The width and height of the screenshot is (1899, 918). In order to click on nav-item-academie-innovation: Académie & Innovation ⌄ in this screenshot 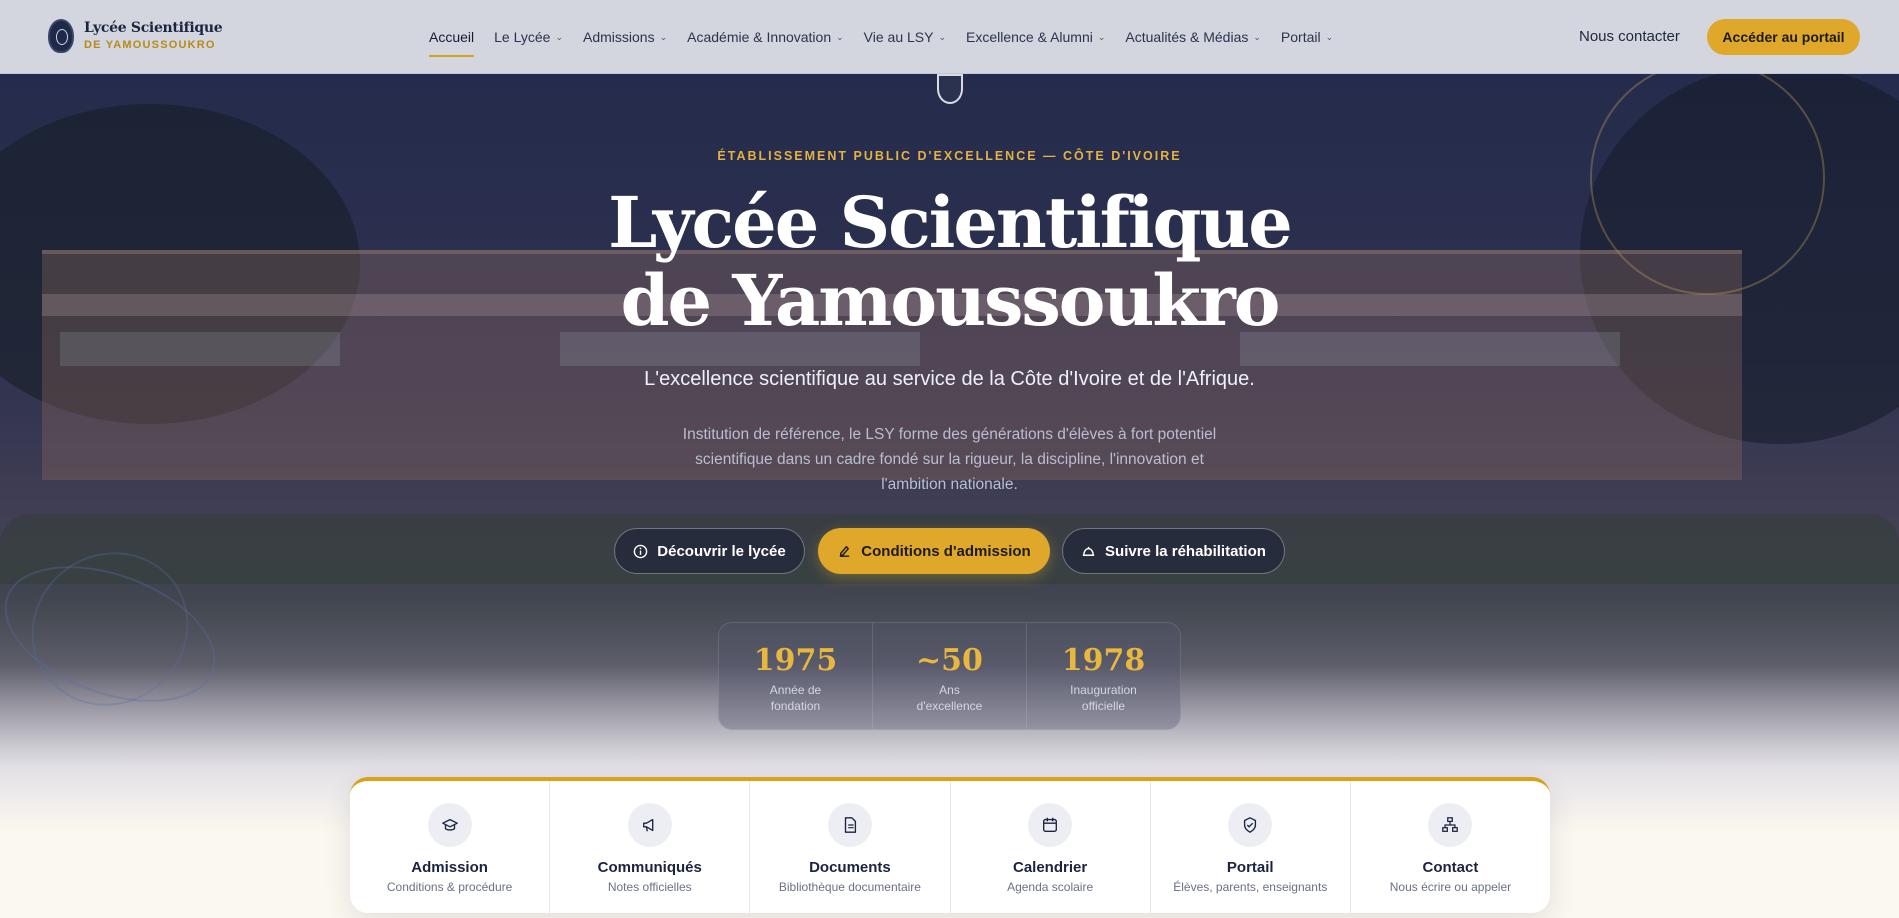, I will do `click(765, 37)`.